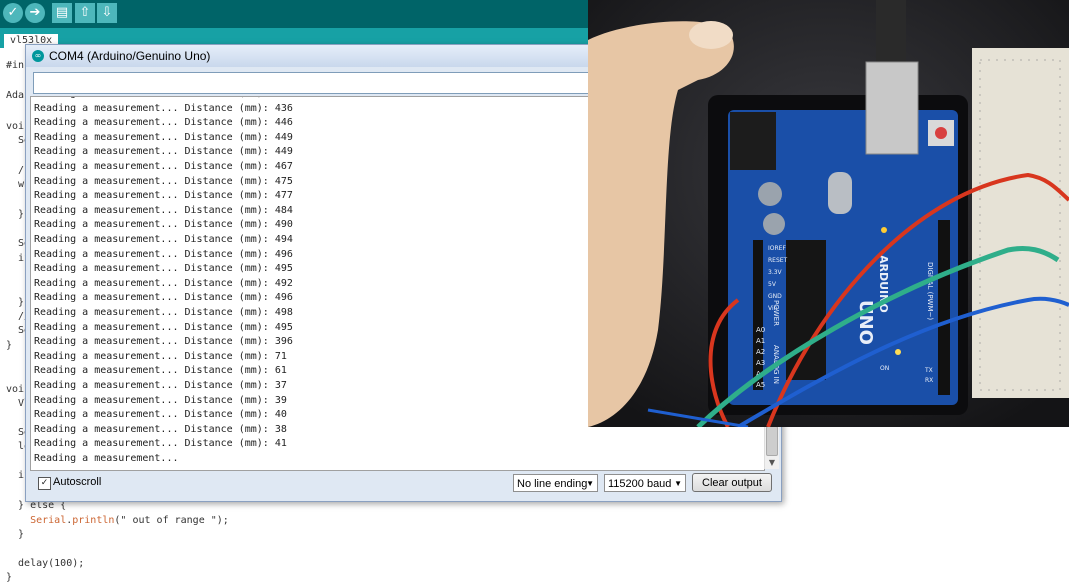 The height and width of the screenshot is (583, 1069). What do you see at coordinates (38, 56) in the screenshot?
I see `arduino-icon: ∞` at bounding box center [38, 56].